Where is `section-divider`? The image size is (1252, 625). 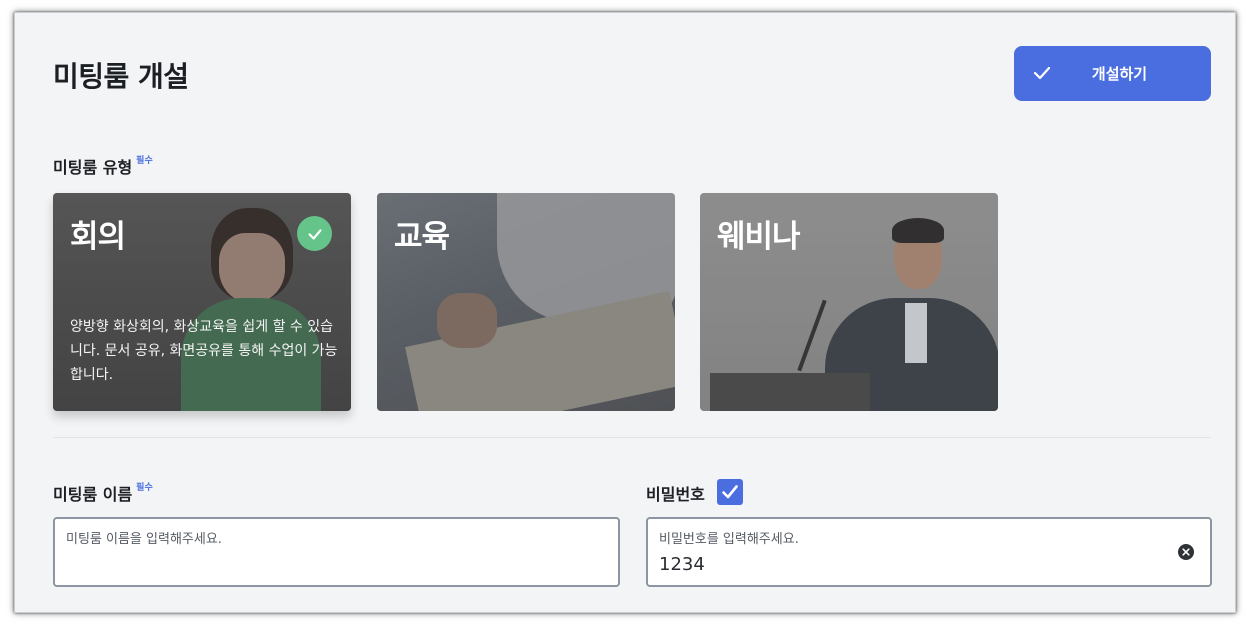 section-divider is located at coordinates (632, 437).